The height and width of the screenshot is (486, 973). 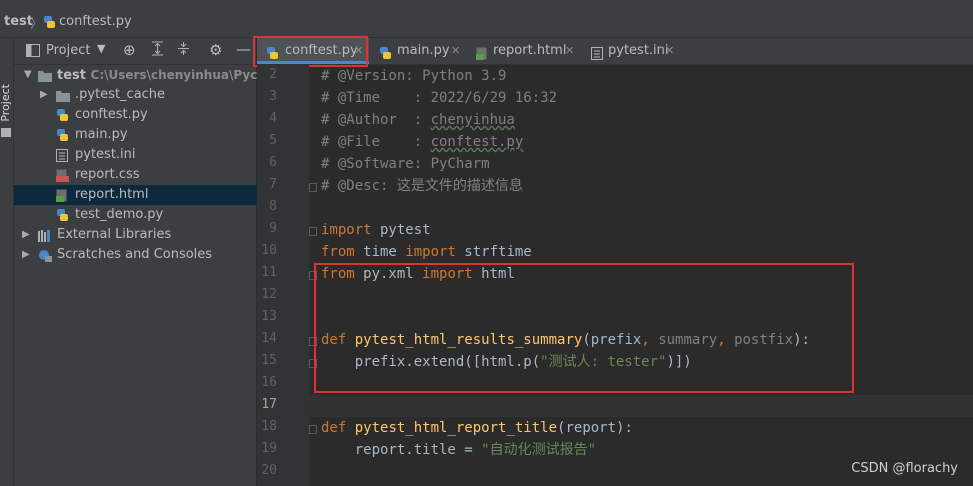 What do you see at coordinates (380, 252) in the screenshot?
I see `identifier: time` at bounding box center [380, 252].